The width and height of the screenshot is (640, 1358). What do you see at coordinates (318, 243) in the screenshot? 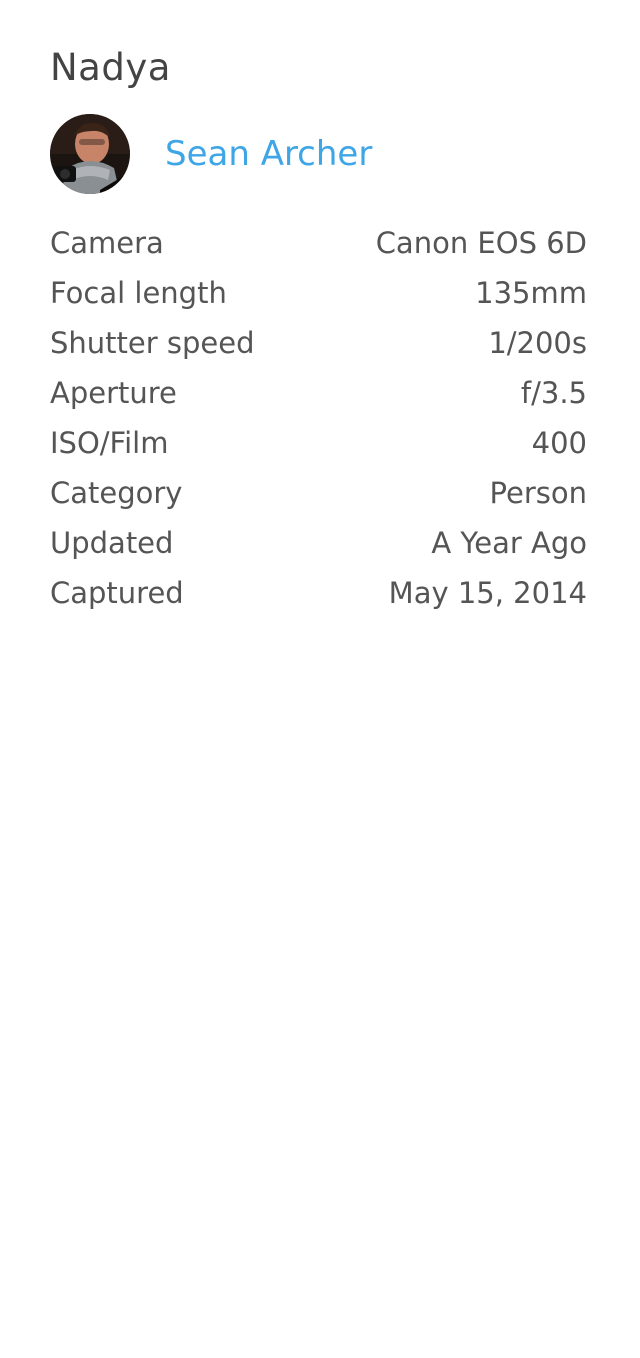
I see `detail-row-camera: Camera Canon EOS 6D` at bounding box center [318, 243].